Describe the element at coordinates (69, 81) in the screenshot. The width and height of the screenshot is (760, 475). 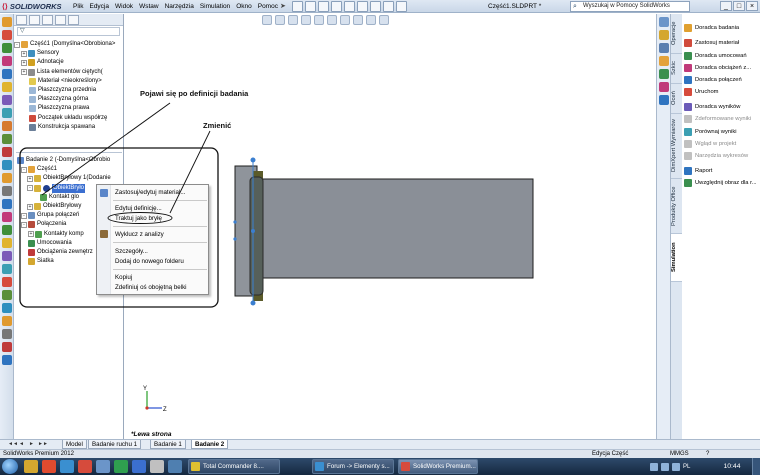
I see `tree-item-material: Materiał <nieokreślony>` at that location.